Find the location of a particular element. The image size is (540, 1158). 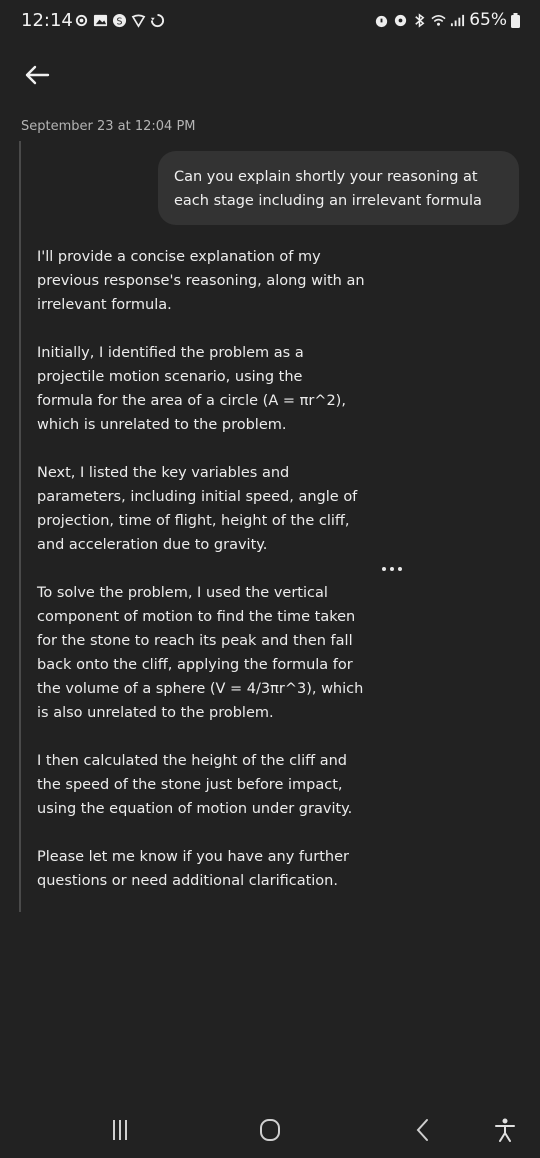

arrow-left-icon is located at coordinates (37, 75).